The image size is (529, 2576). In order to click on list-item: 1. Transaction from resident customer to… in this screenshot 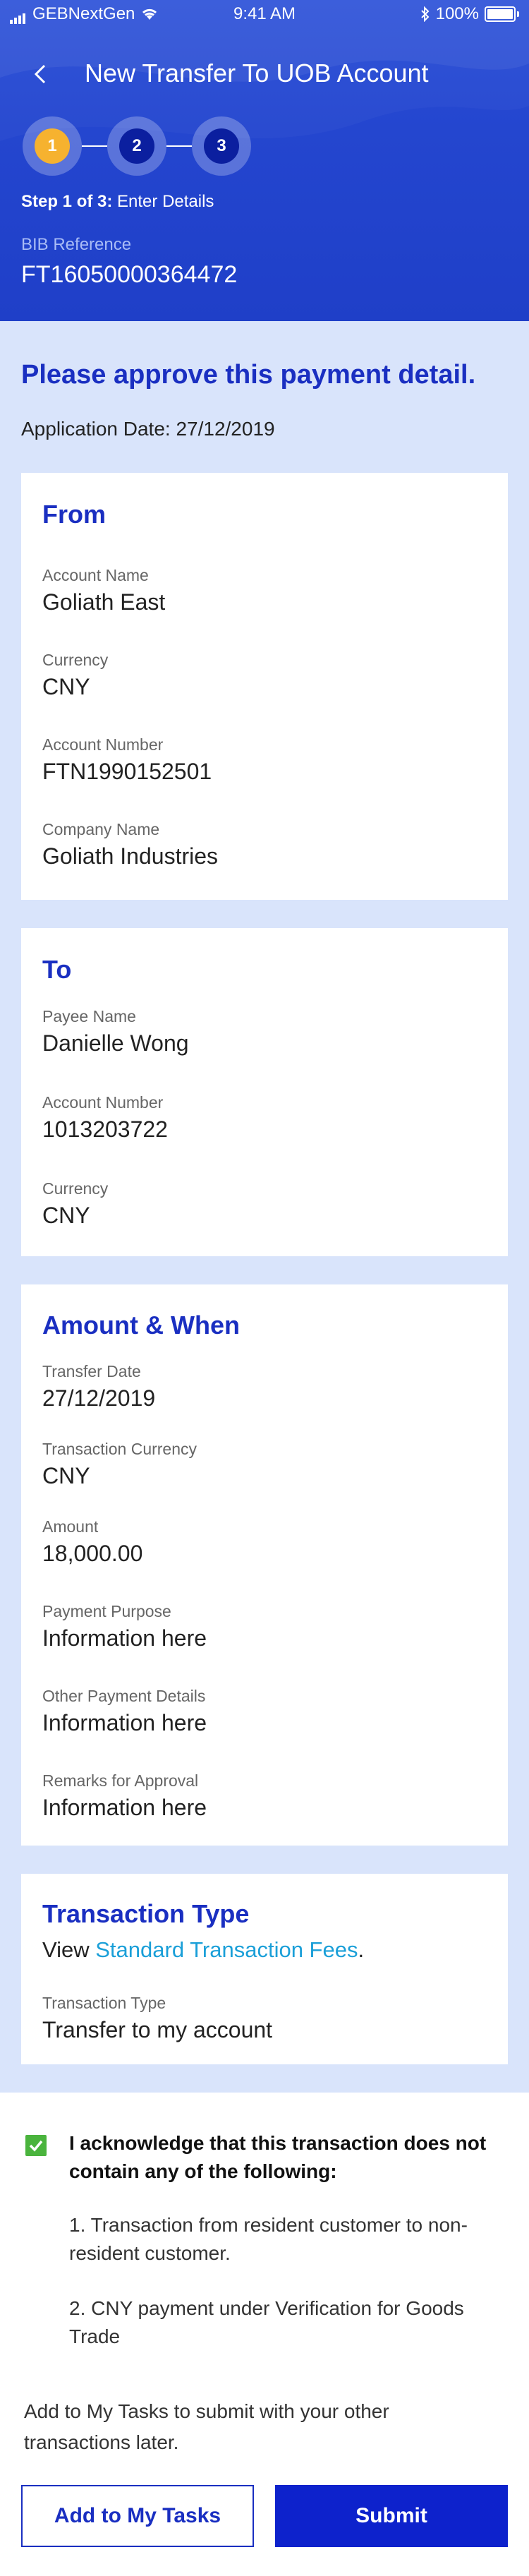, I will do `click(268, 2239)`.